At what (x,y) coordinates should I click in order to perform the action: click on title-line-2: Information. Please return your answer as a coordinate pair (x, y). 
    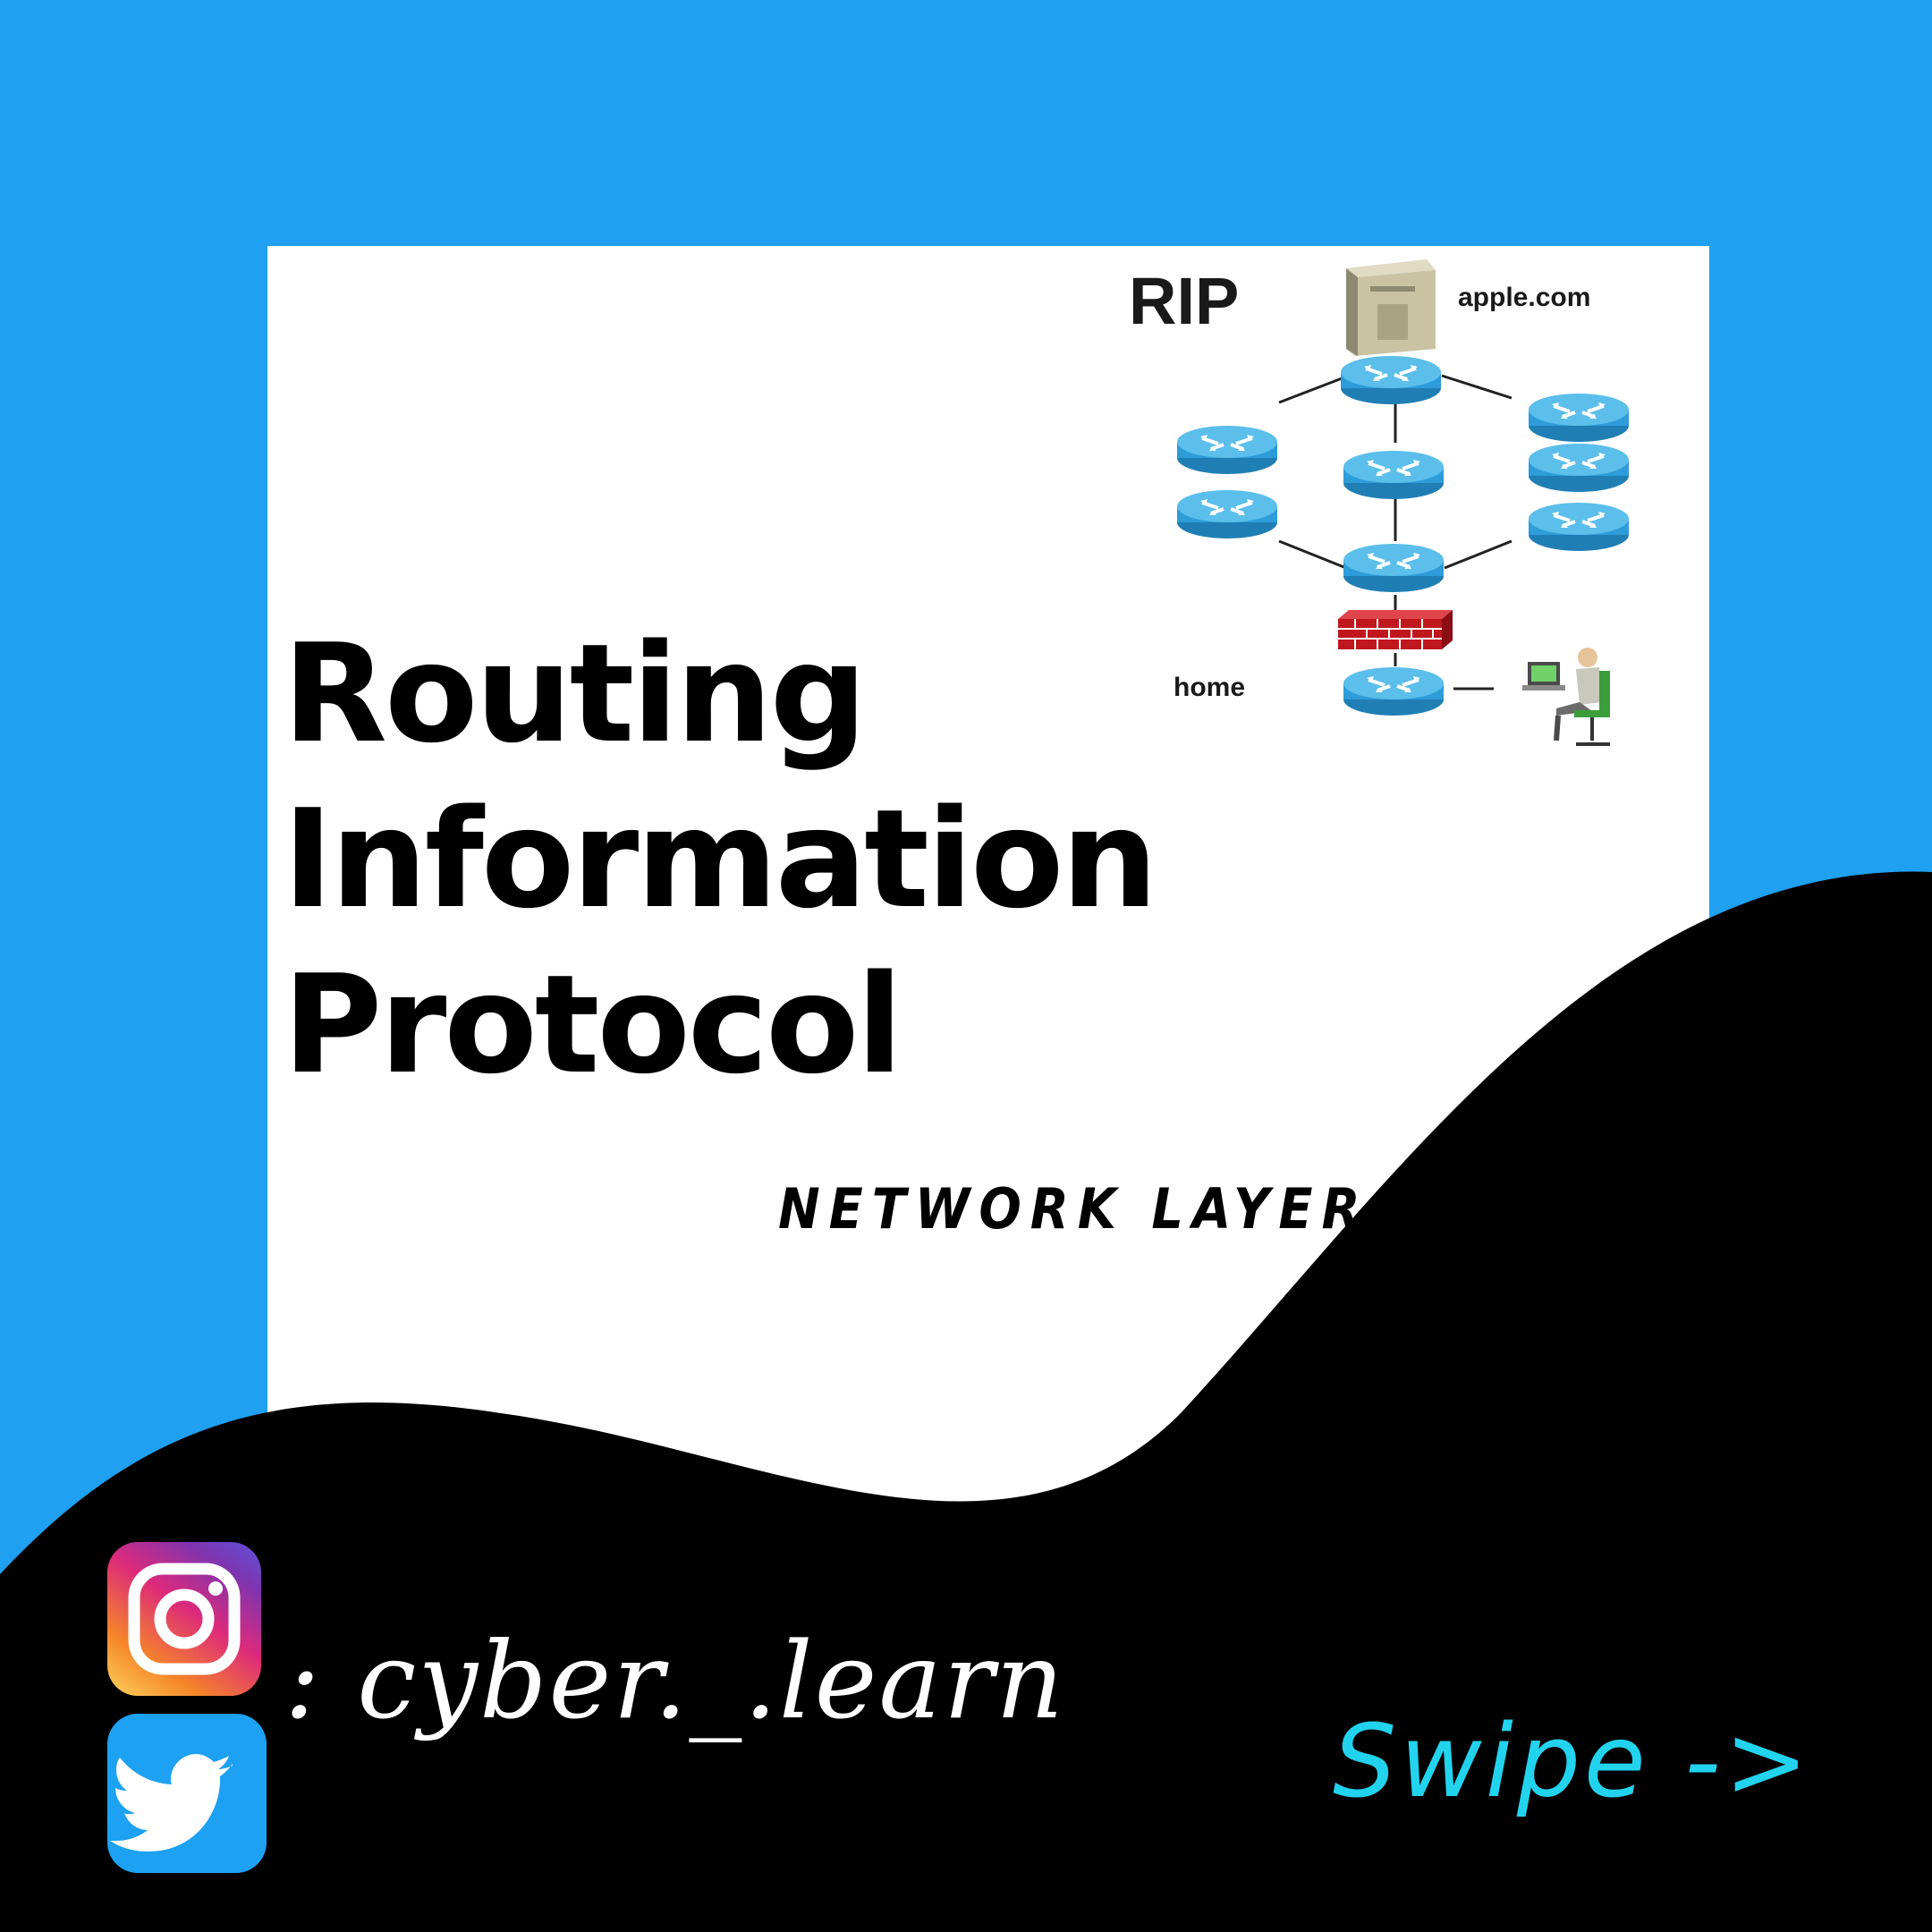
    Looking at the image, I should click on (720, 859).